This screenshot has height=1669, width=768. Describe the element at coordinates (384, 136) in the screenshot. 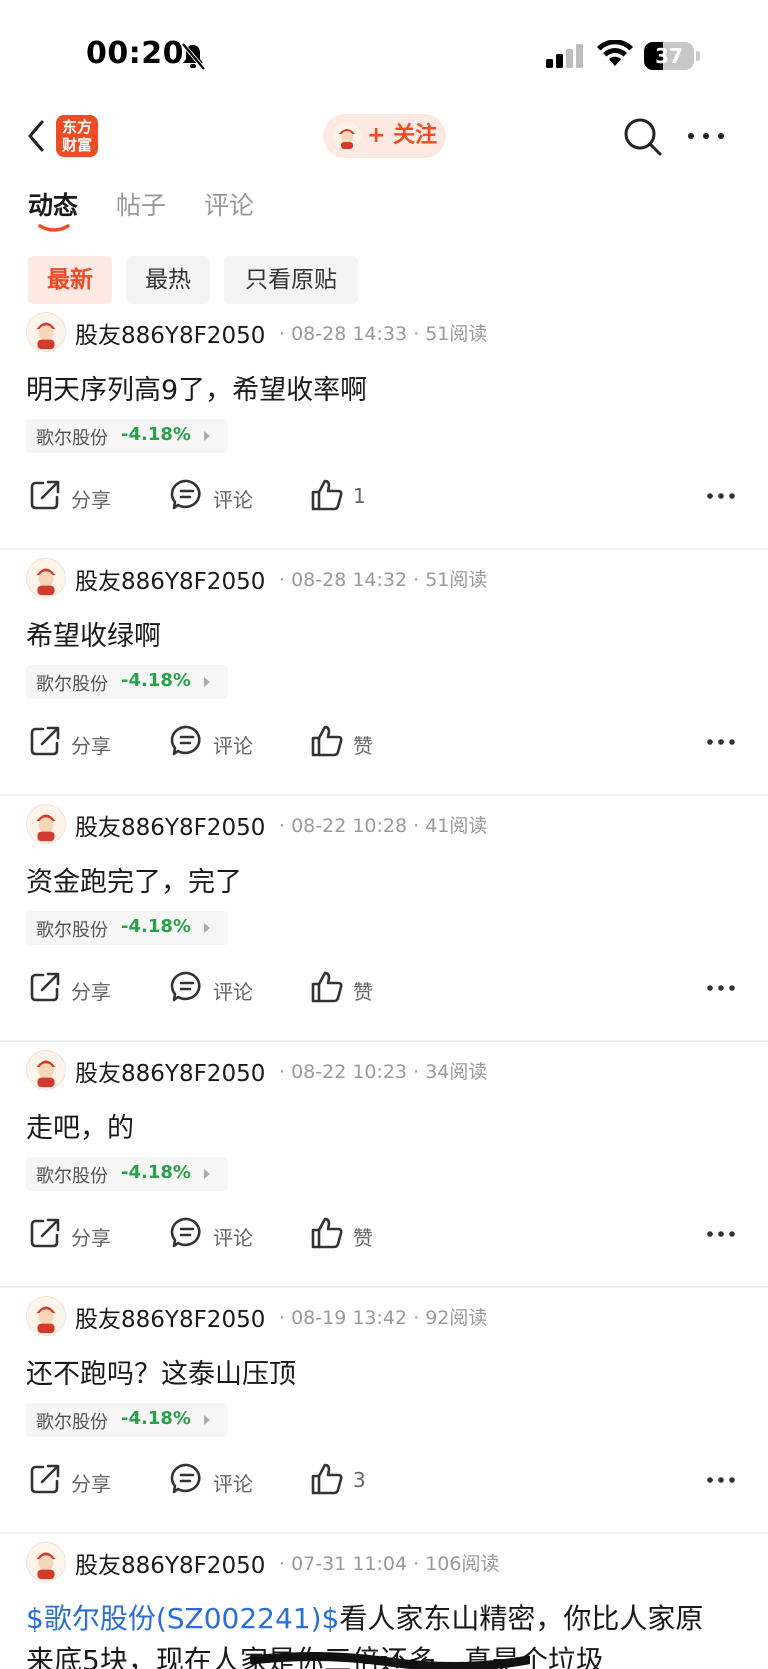

I see `follow-button: + 关注` at that location.